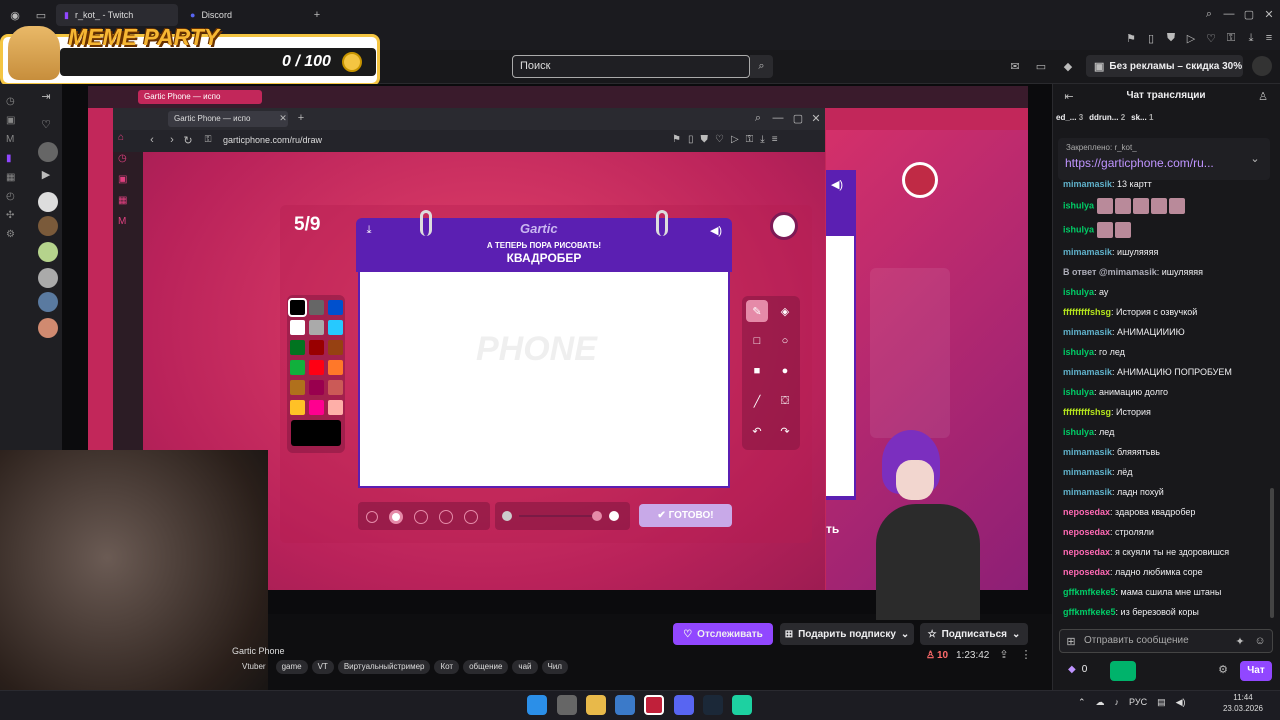  What do you see at coordinates (704, 139) in the screenshot?
I see `shield-icon: ⛊` at bounding box center [704, 139].